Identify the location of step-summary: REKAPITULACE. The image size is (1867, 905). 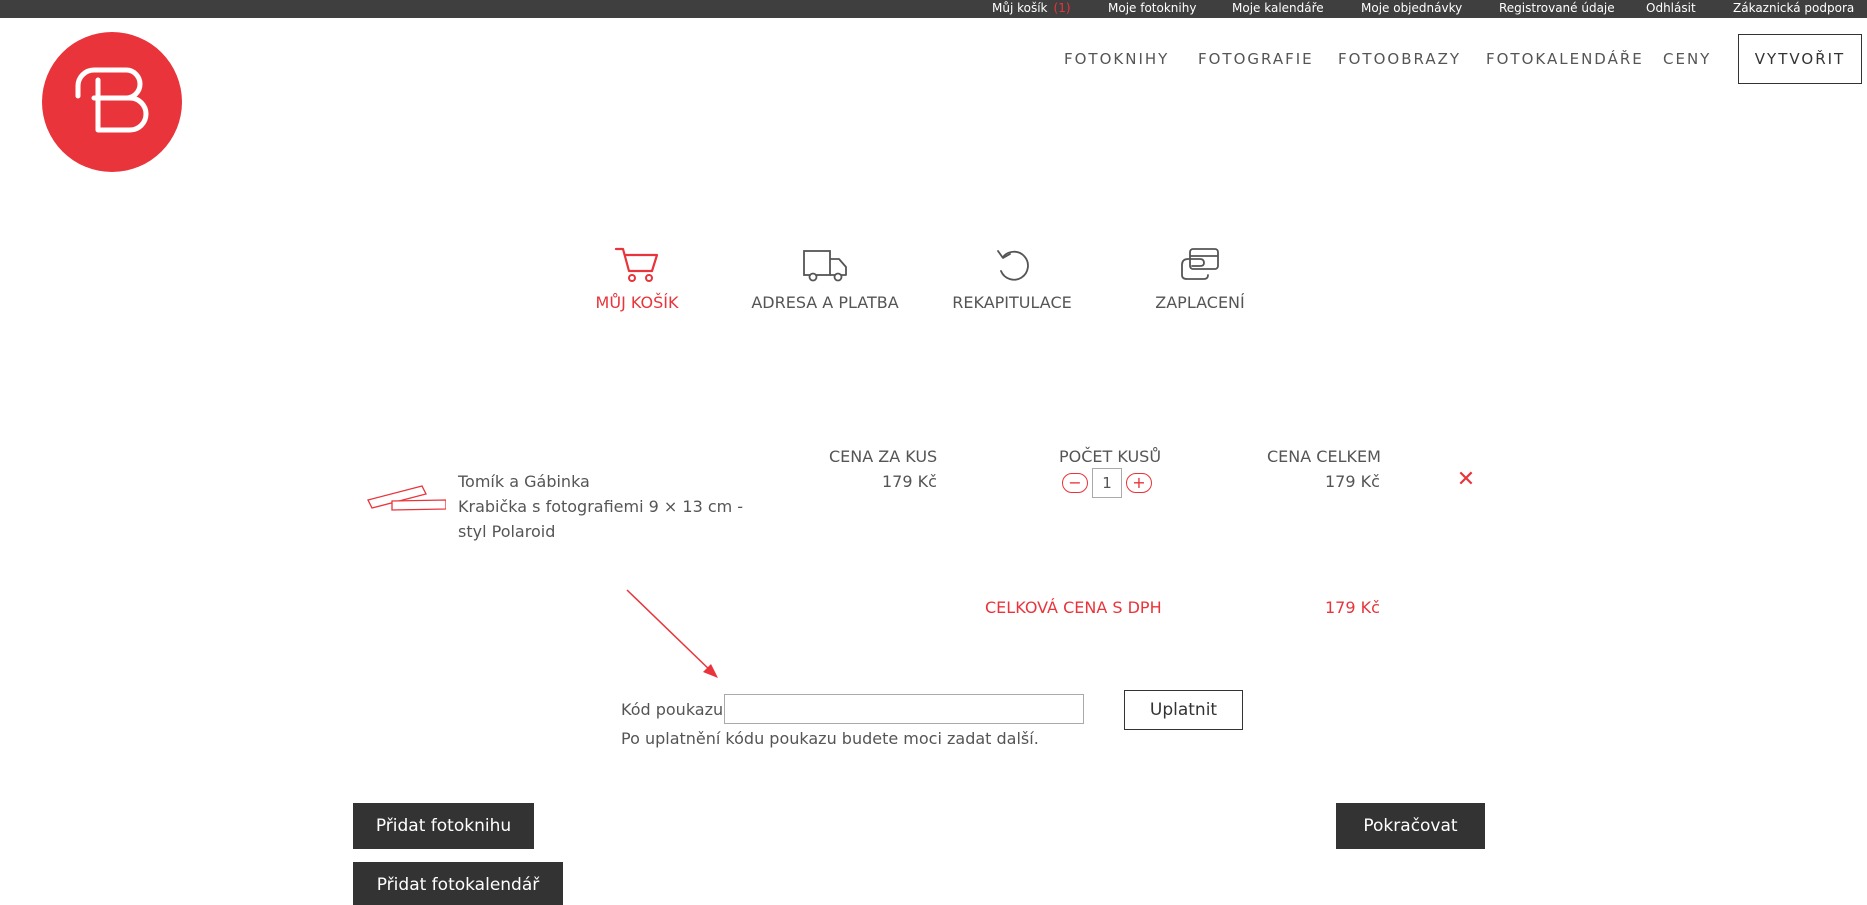
(1012, 278).